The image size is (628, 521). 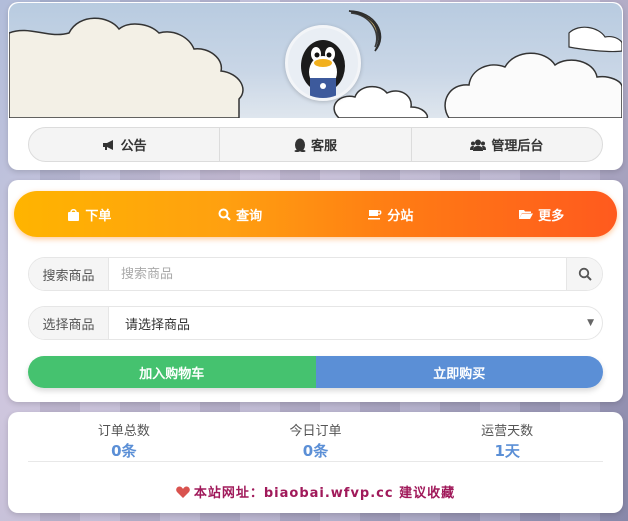 I want to click on nav-customer-service: 客服, so click(x=316, y=144).